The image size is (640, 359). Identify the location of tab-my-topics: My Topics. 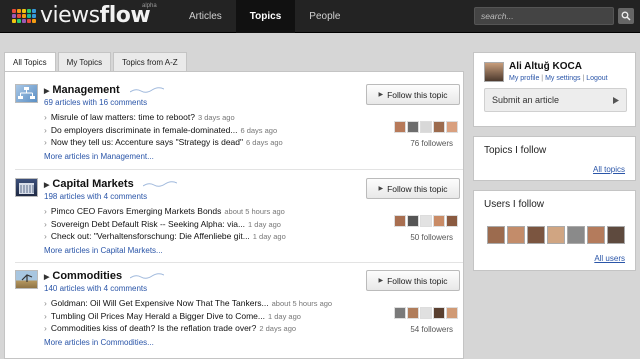
(84, 62).